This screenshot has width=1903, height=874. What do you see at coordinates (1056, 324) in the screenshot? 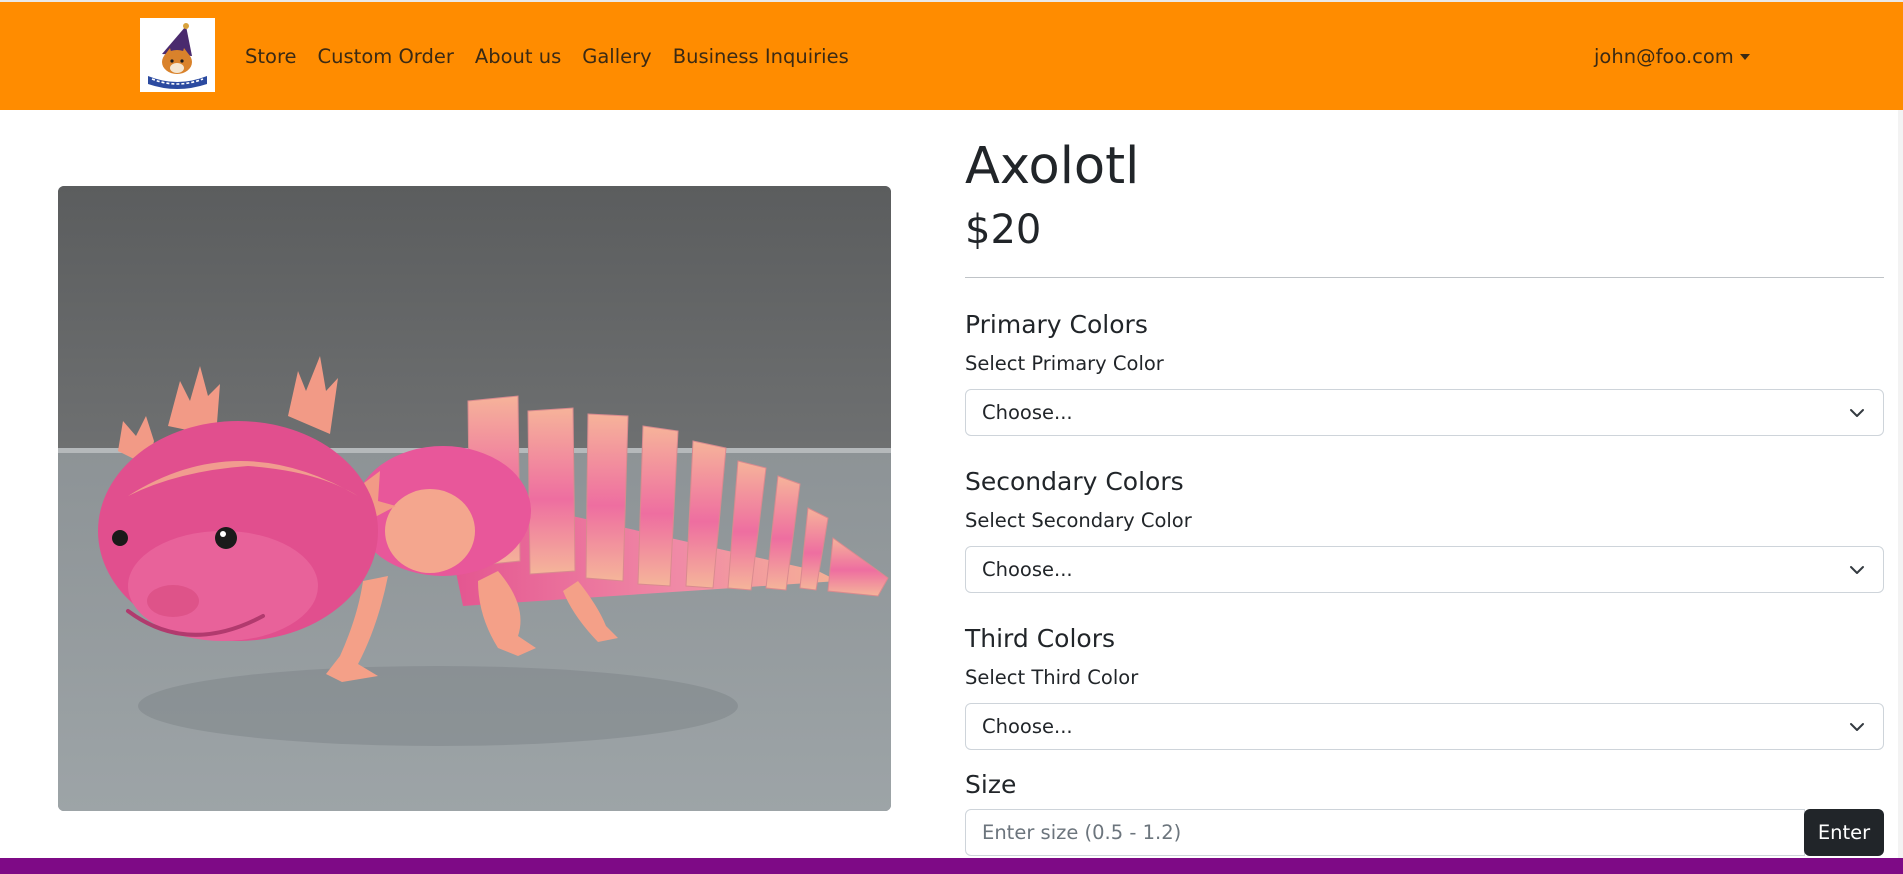
I see `primary-colors-heading: Primary Colors` at bounding box center [1056, 324].